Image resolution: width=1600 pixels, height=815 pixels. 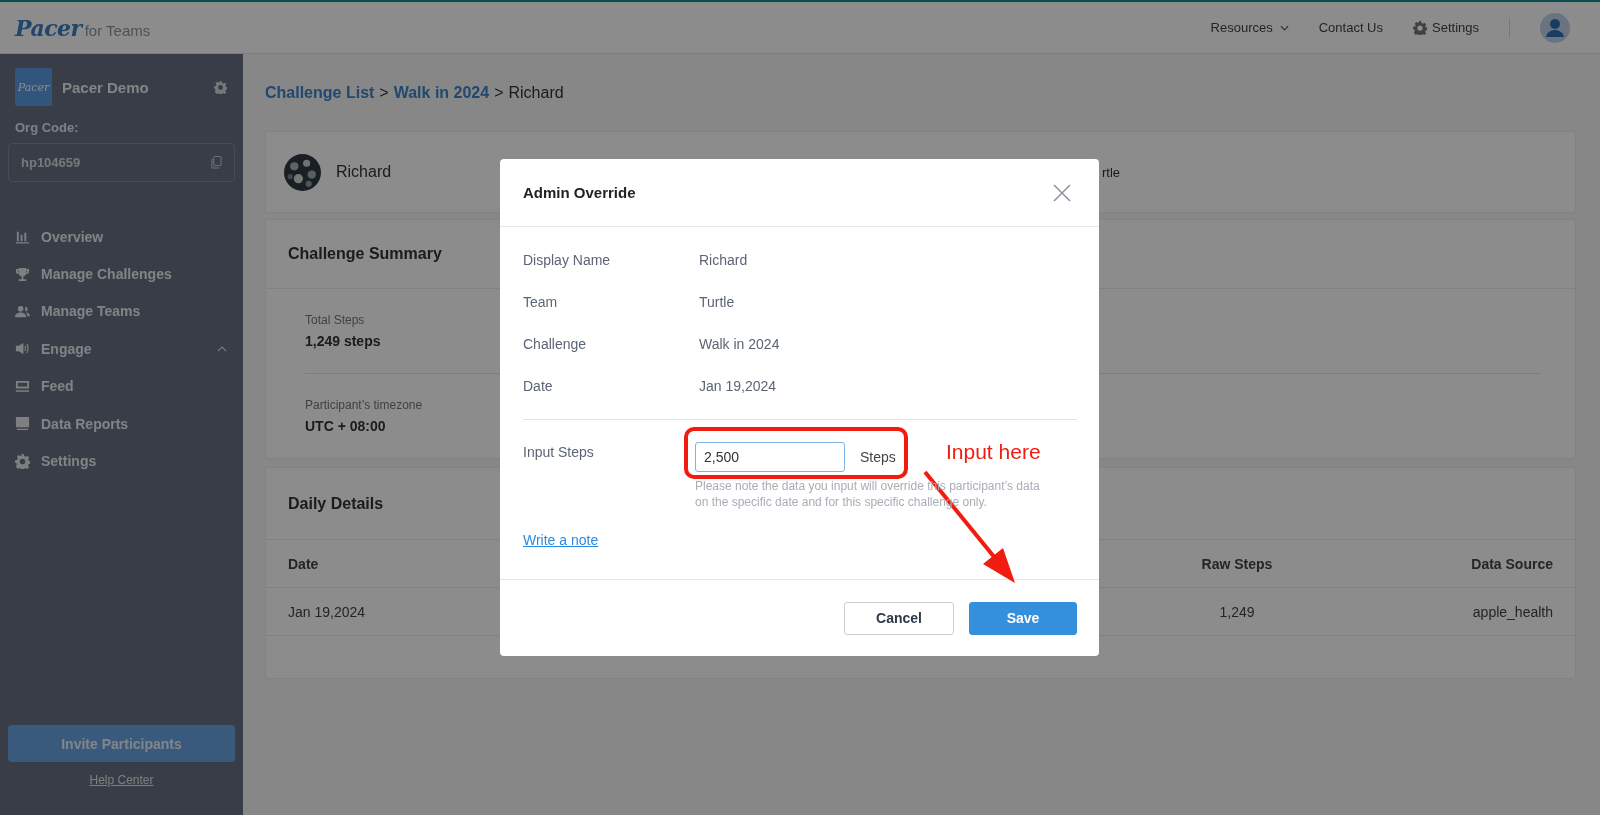 I want to click on section-title: Challenge Summary, so click(x=365, y=254).